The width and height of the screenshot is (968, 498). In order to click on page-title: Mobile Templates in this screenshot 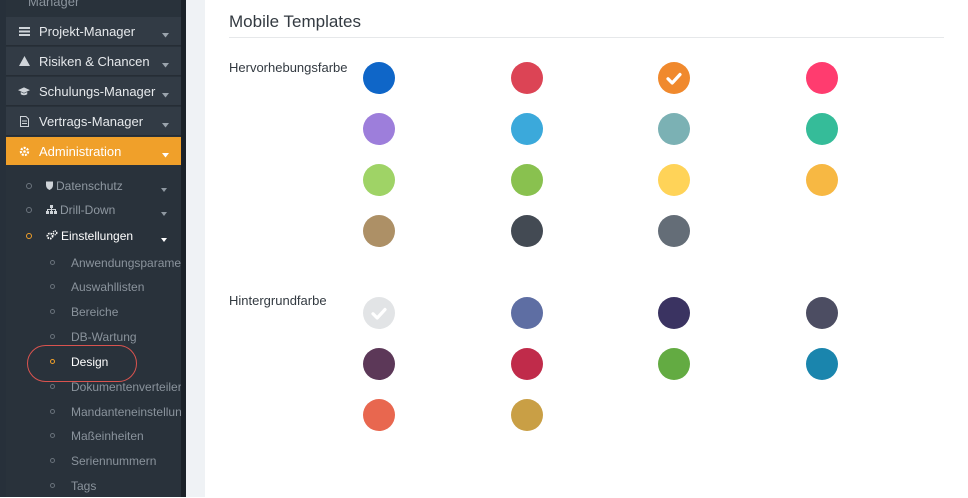, I will do `click(295, 21)`.